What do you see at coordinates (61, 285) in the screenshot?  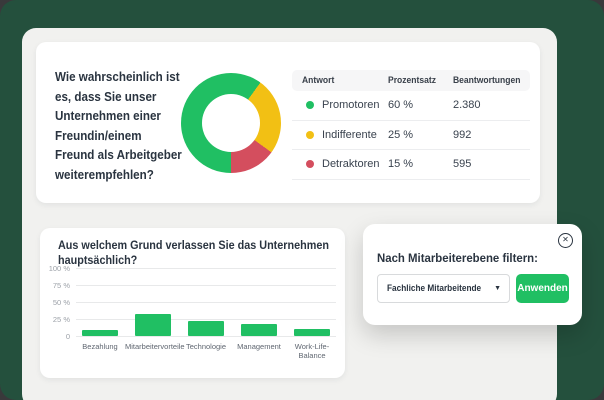 I see `y-axis-tick-label: 75 %` at bounding box center [61, 285].